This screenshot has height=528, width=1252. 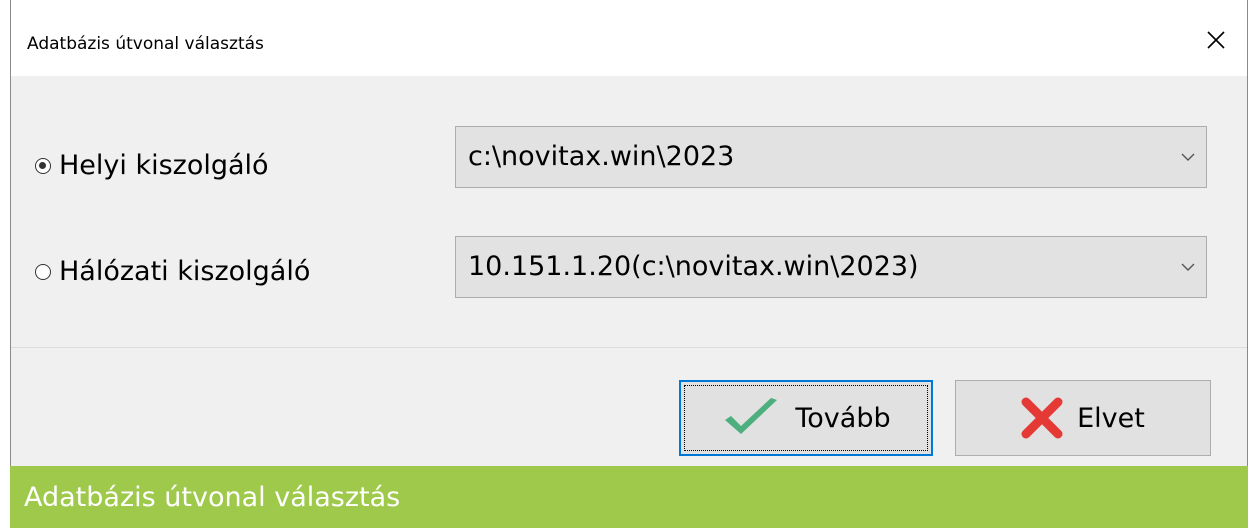 What do you see at coordinates (185, 271) in the screenshot?
I see `network-server-label: Hálózati kiszolgáló` at bounding box center [185, 271].